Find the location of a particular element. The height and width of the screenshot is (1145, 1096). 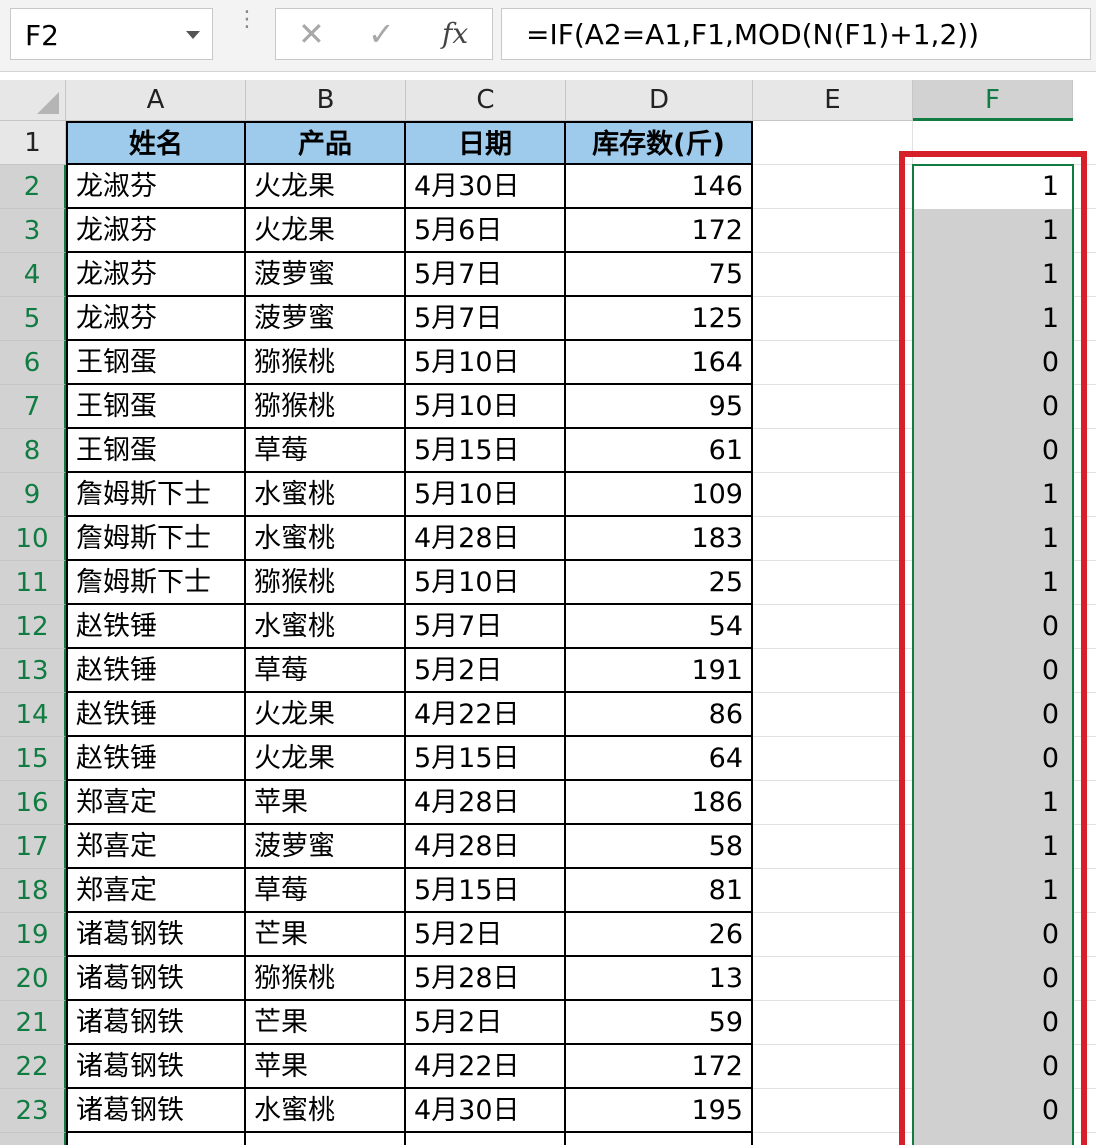

cell-a7: 王钢蛋 is located at coordinates (156, 407).